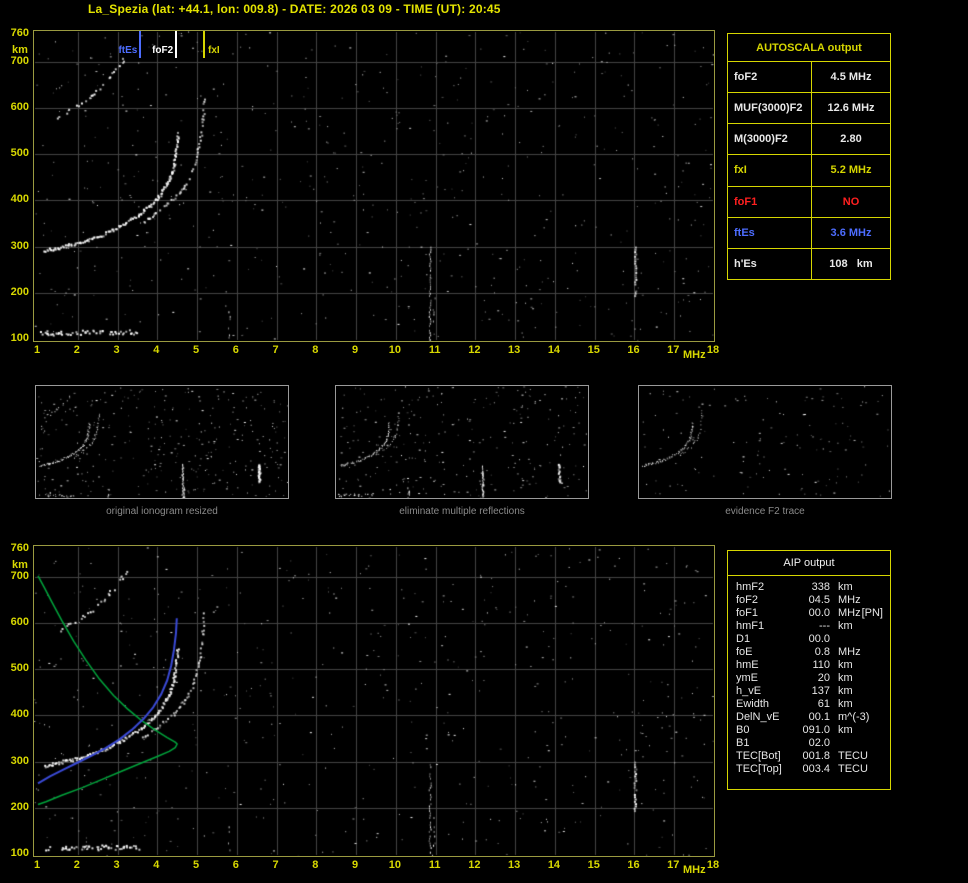 This screenshot has width=968, height=883. Describe the element at coordinates (156, 865) in the screenshot. I see `x-tick-label-4: 4` at that location.